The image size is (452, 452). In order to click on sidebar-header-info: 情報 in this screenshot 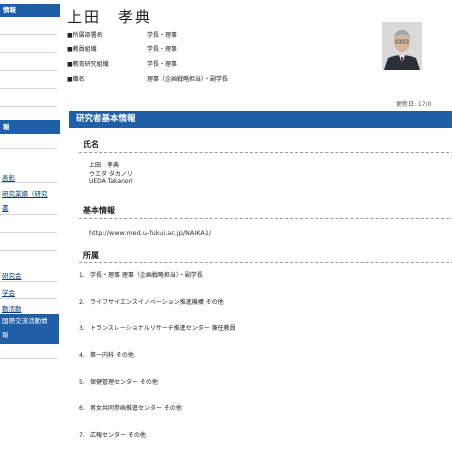, I will do `click(30, 10)`.